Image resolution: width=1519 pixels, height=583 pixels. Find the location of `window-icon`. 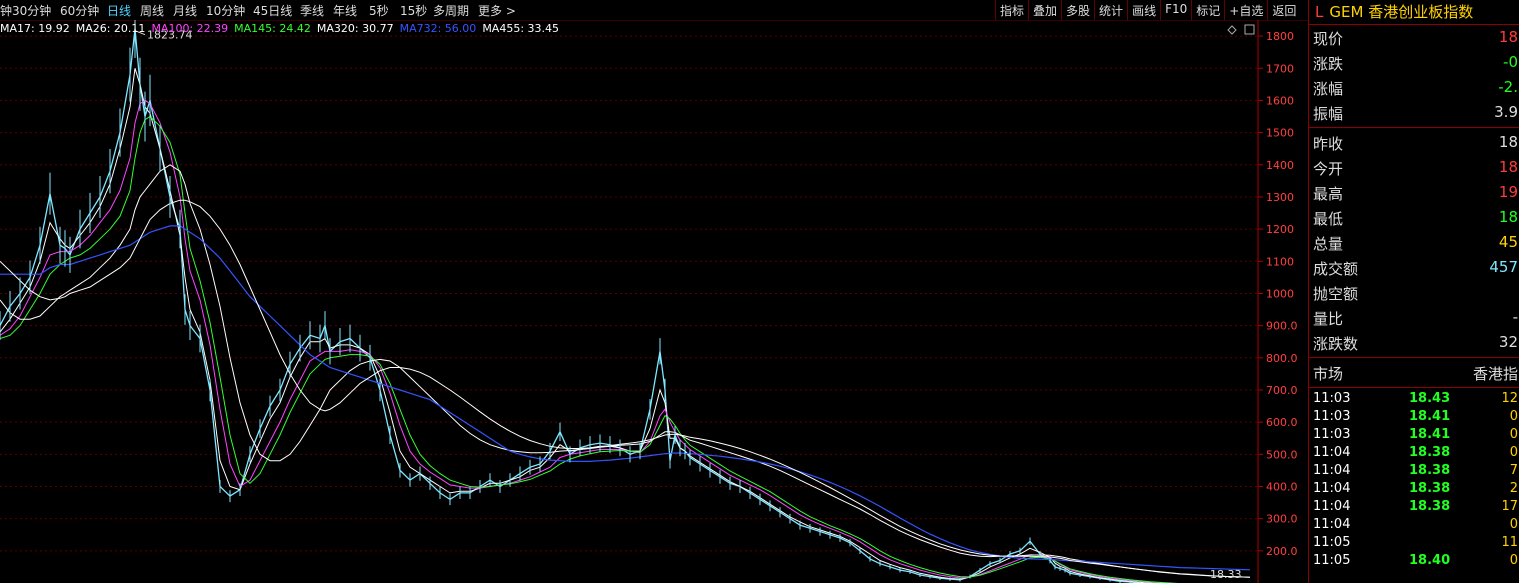

window-icon is located at coordinates (1249, 29).